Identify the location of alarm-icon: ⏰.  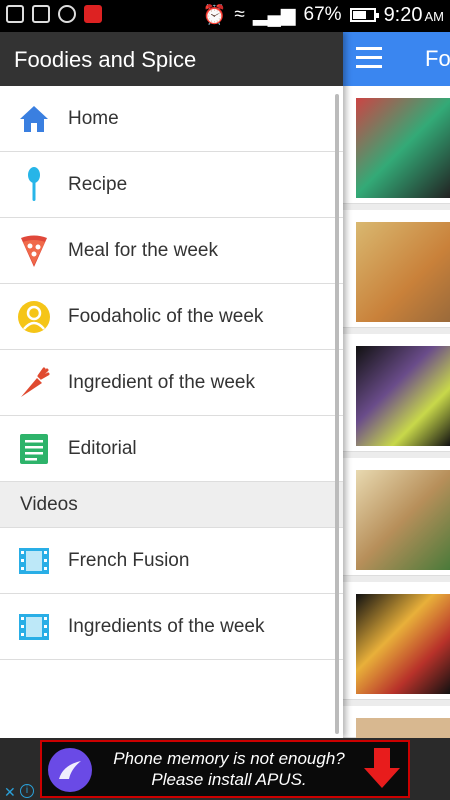
(214, 15).